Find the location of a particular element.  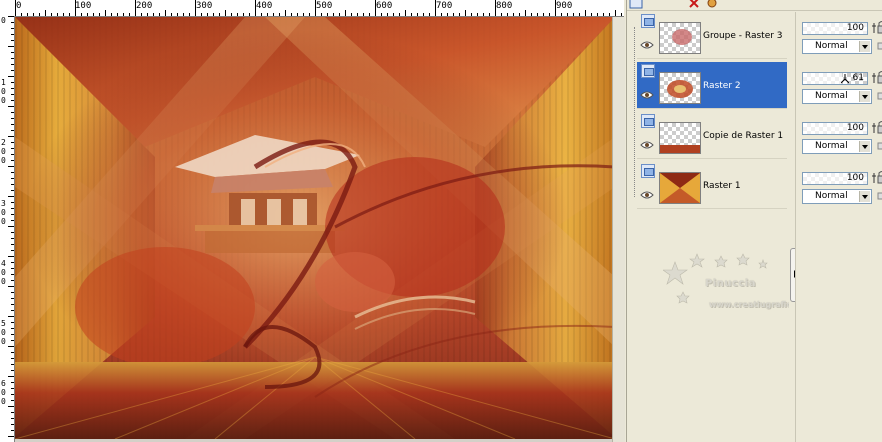

opacity-value: 61 is located at coordinates (858, 78).